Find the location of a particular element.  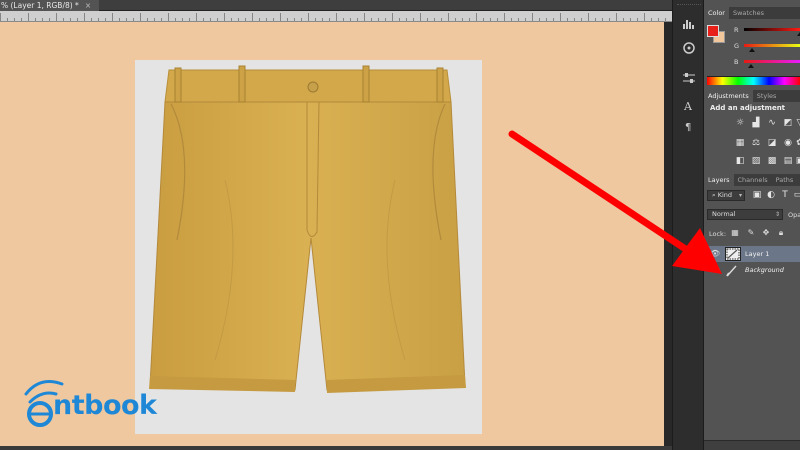

channel-label-b: B is located at coordinates (736, 62).